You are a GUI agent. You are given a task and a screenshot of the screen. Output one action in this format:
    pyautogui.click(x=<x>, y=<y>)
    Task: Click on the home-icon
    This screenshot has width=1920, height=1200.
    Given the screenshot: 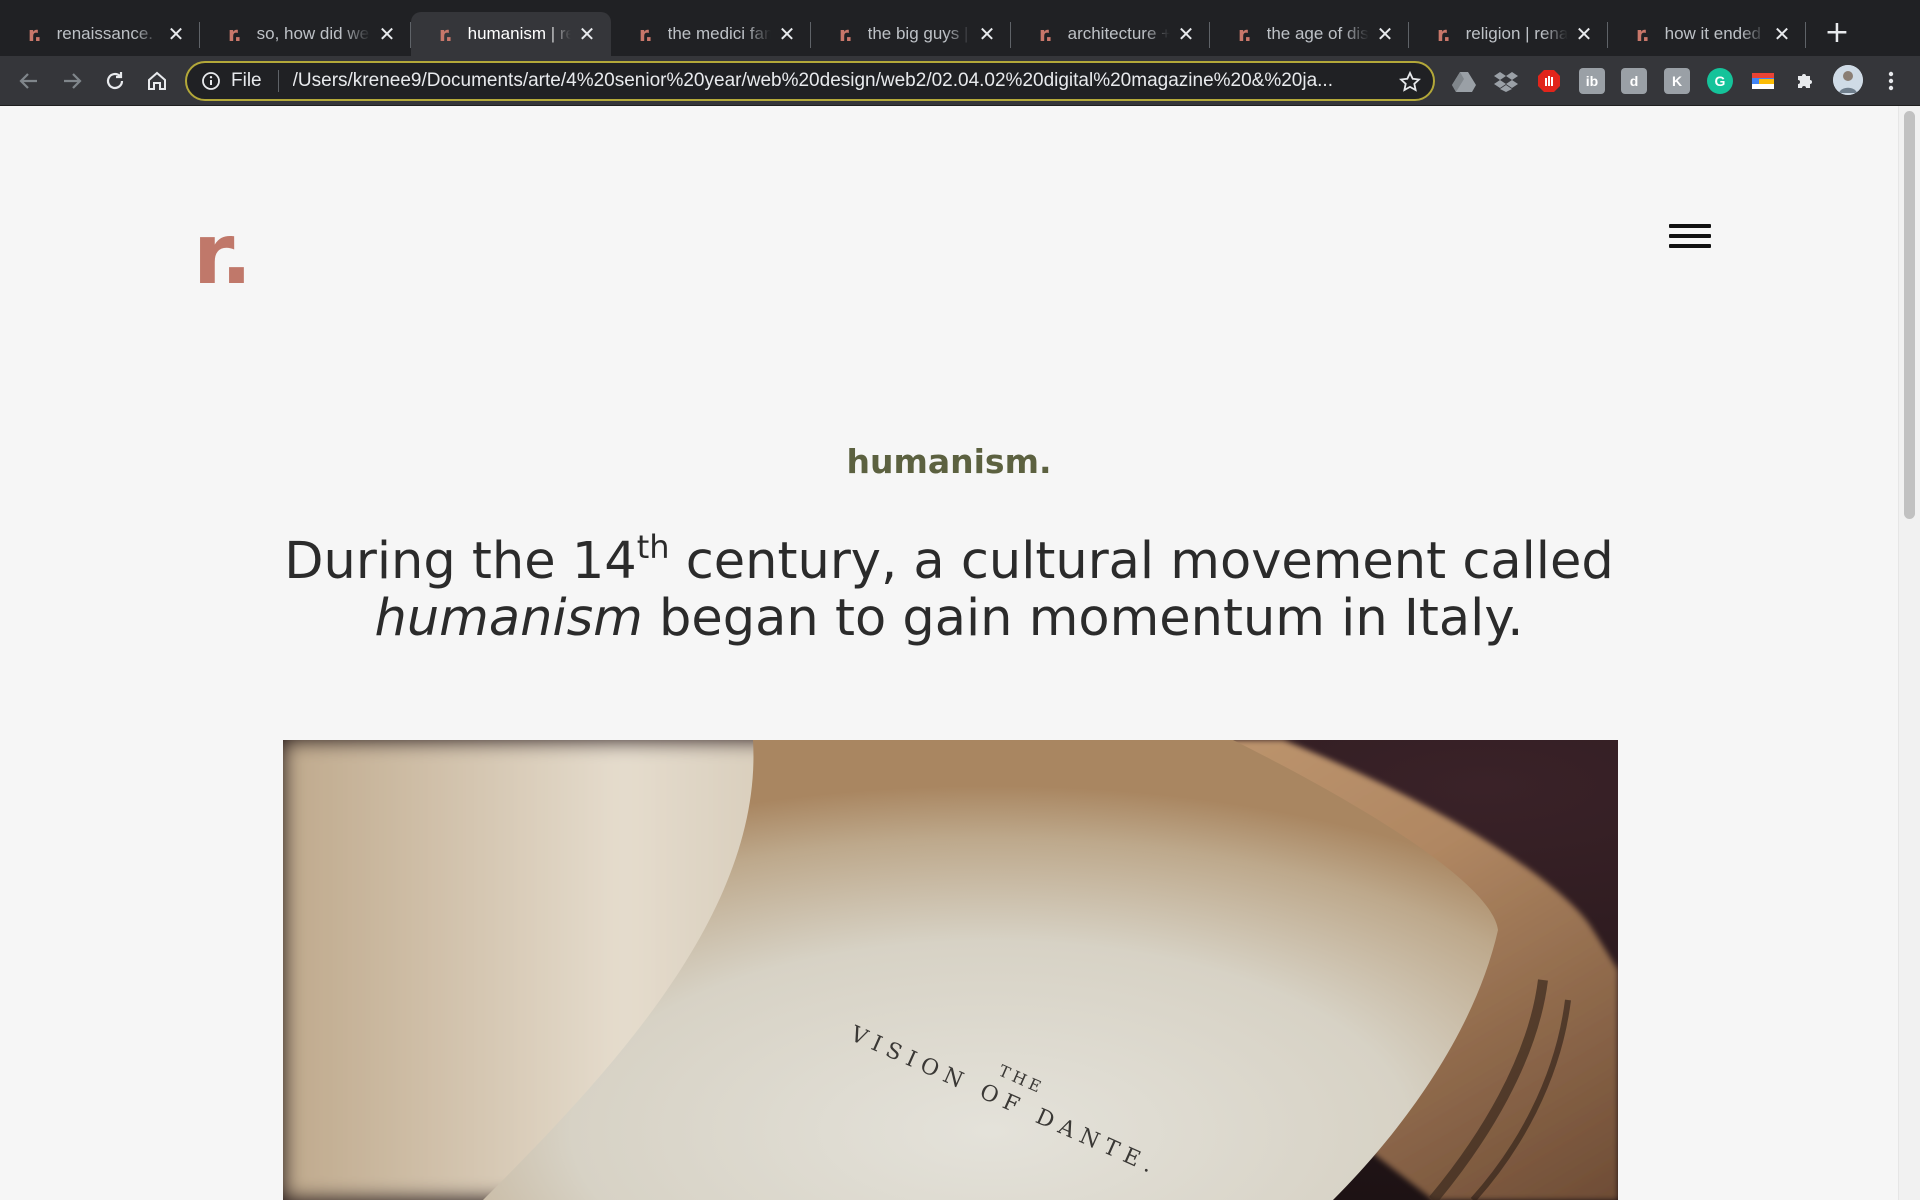 What is the action you would take?
    pyautogui.click(x=157, y=80)
    